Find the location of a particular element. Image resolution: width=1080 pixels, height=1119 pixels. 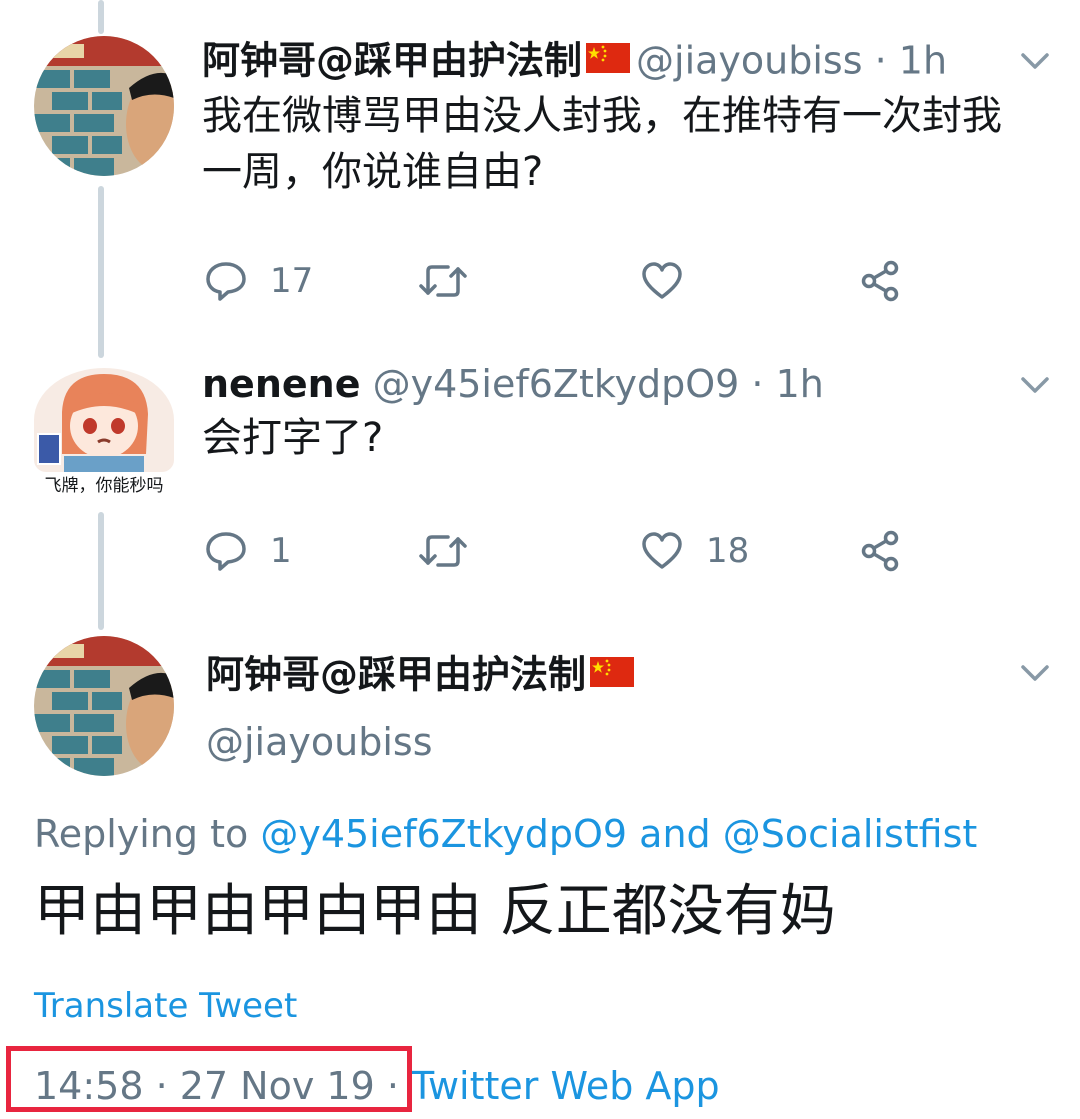

like-count: 18 is located at coordinates (728, 551).